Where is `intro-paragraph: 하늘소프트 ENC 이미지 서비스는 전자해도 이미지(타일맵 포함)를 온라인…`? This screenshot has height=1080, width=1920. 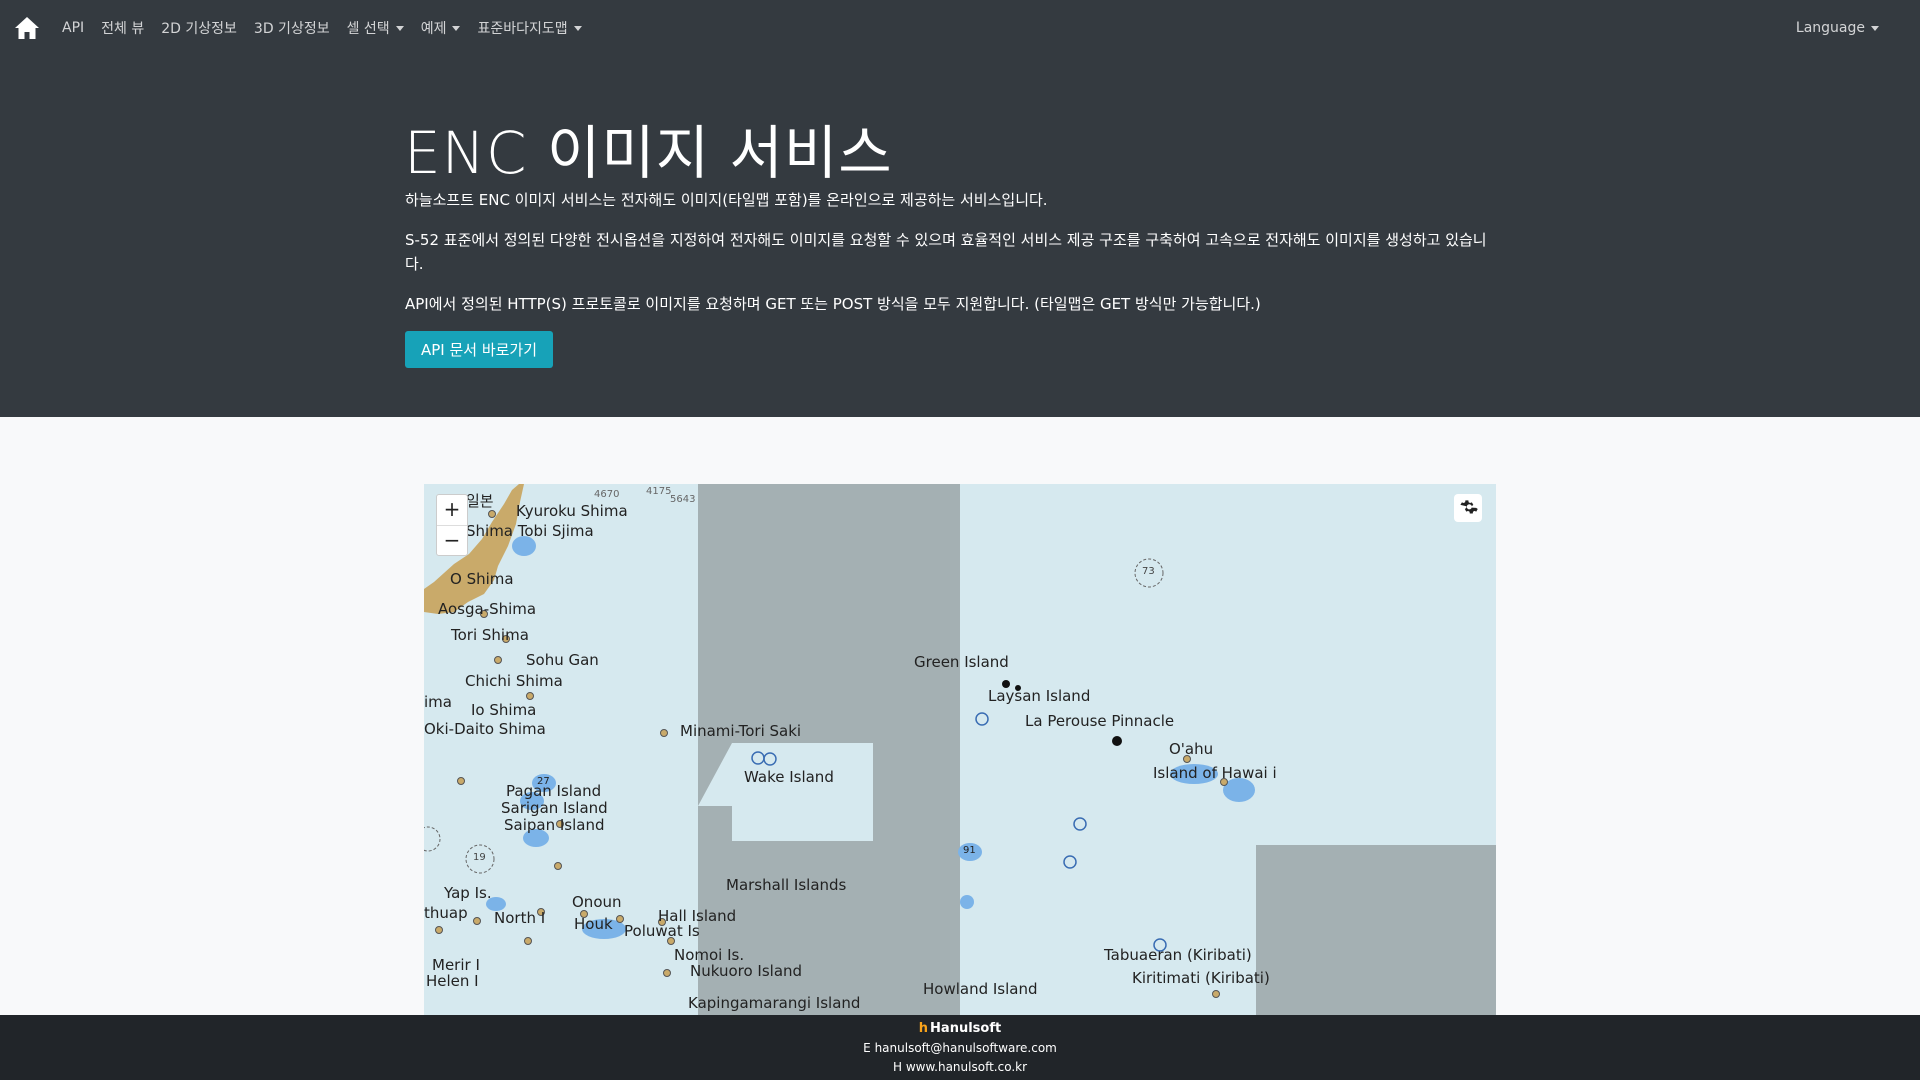
intro-paragraph: 하늘소프트 ENC 이미지 서비스는 전자해도 이미지(타일맵 포함)를 온라인… is located at coordinates (726, 200).